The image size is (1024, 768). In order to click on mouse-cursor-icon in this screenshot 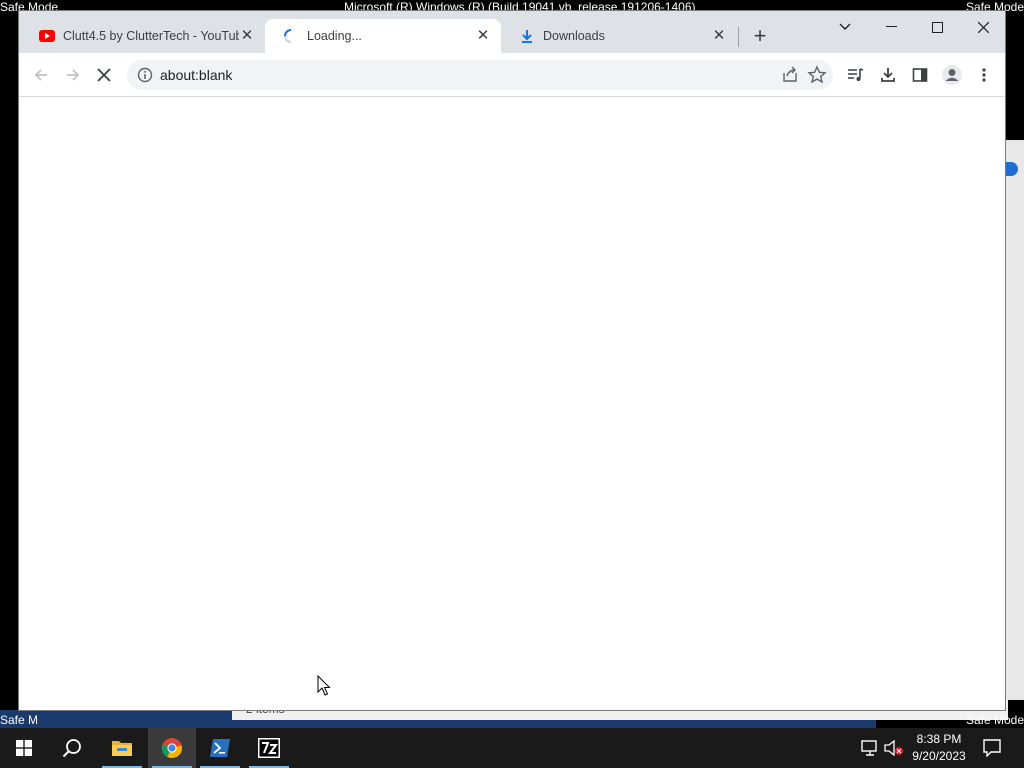, I will do `click(324, 685)`.